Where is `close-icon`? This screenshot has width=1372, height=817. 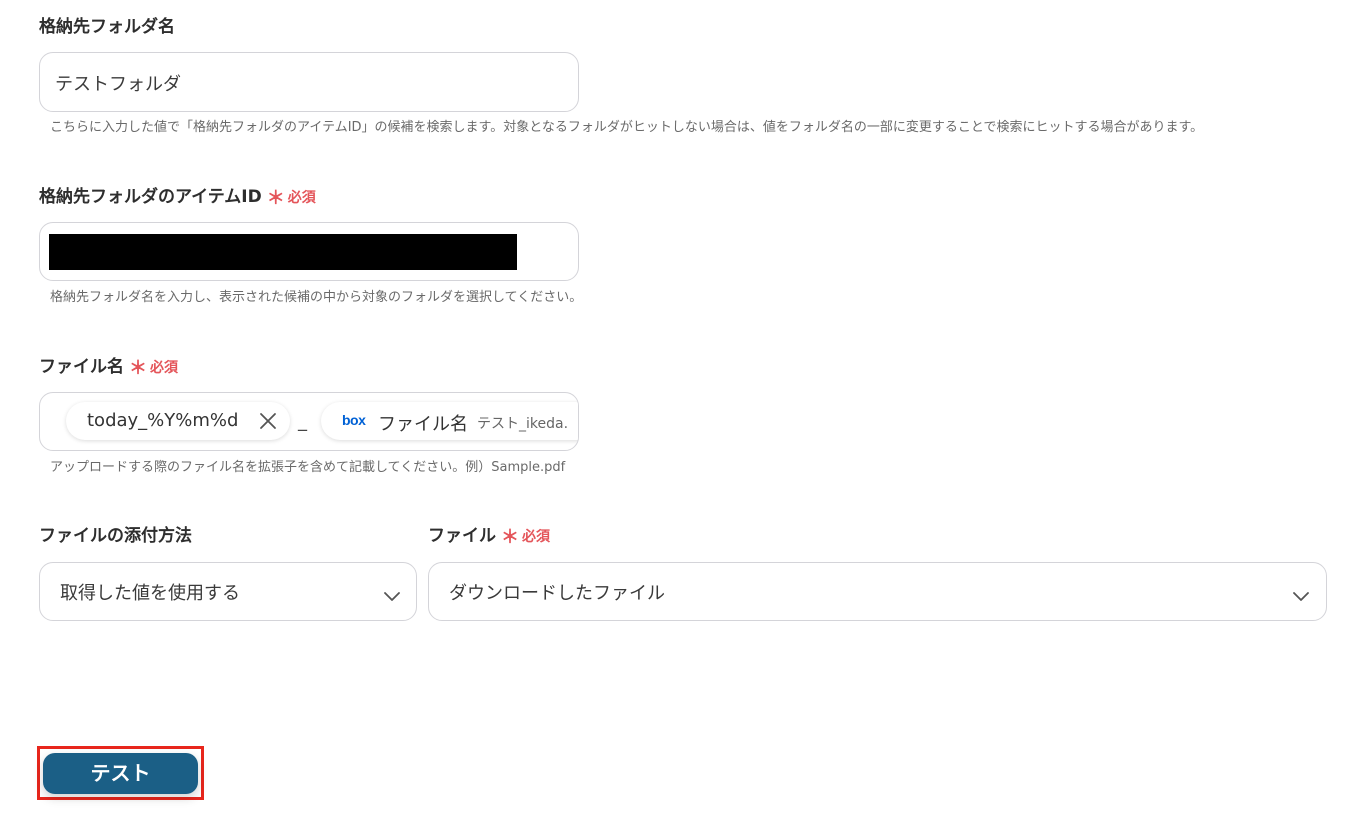 close-icon is located at coordinates (268, 421).